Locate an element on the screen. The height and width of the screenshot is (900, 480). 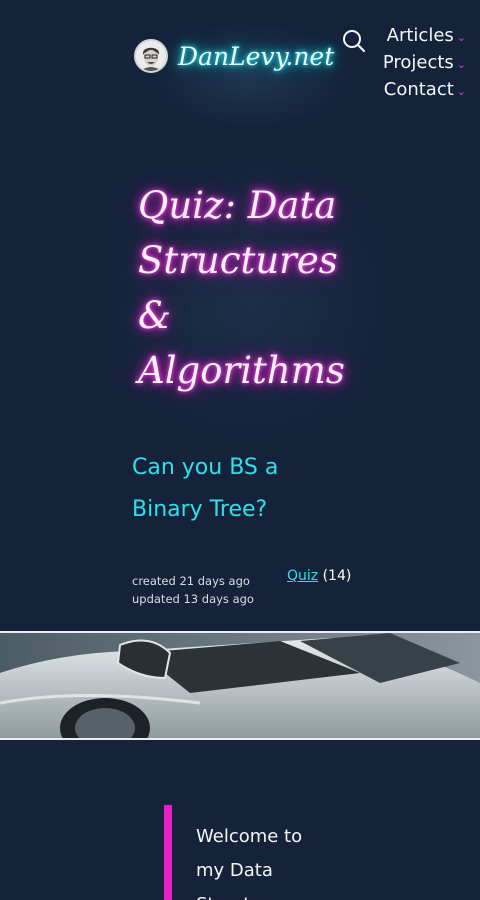
page-title: Quiz: Data Structures & Algorithms is located at coordinates (241, 288).